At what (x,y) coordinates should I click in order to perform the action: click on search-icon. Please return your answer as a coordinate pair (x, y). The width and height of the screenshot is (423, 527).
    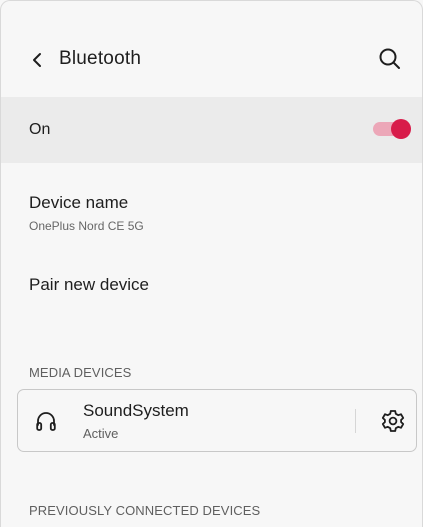
    Looking at the image, I should click on (389, 58).